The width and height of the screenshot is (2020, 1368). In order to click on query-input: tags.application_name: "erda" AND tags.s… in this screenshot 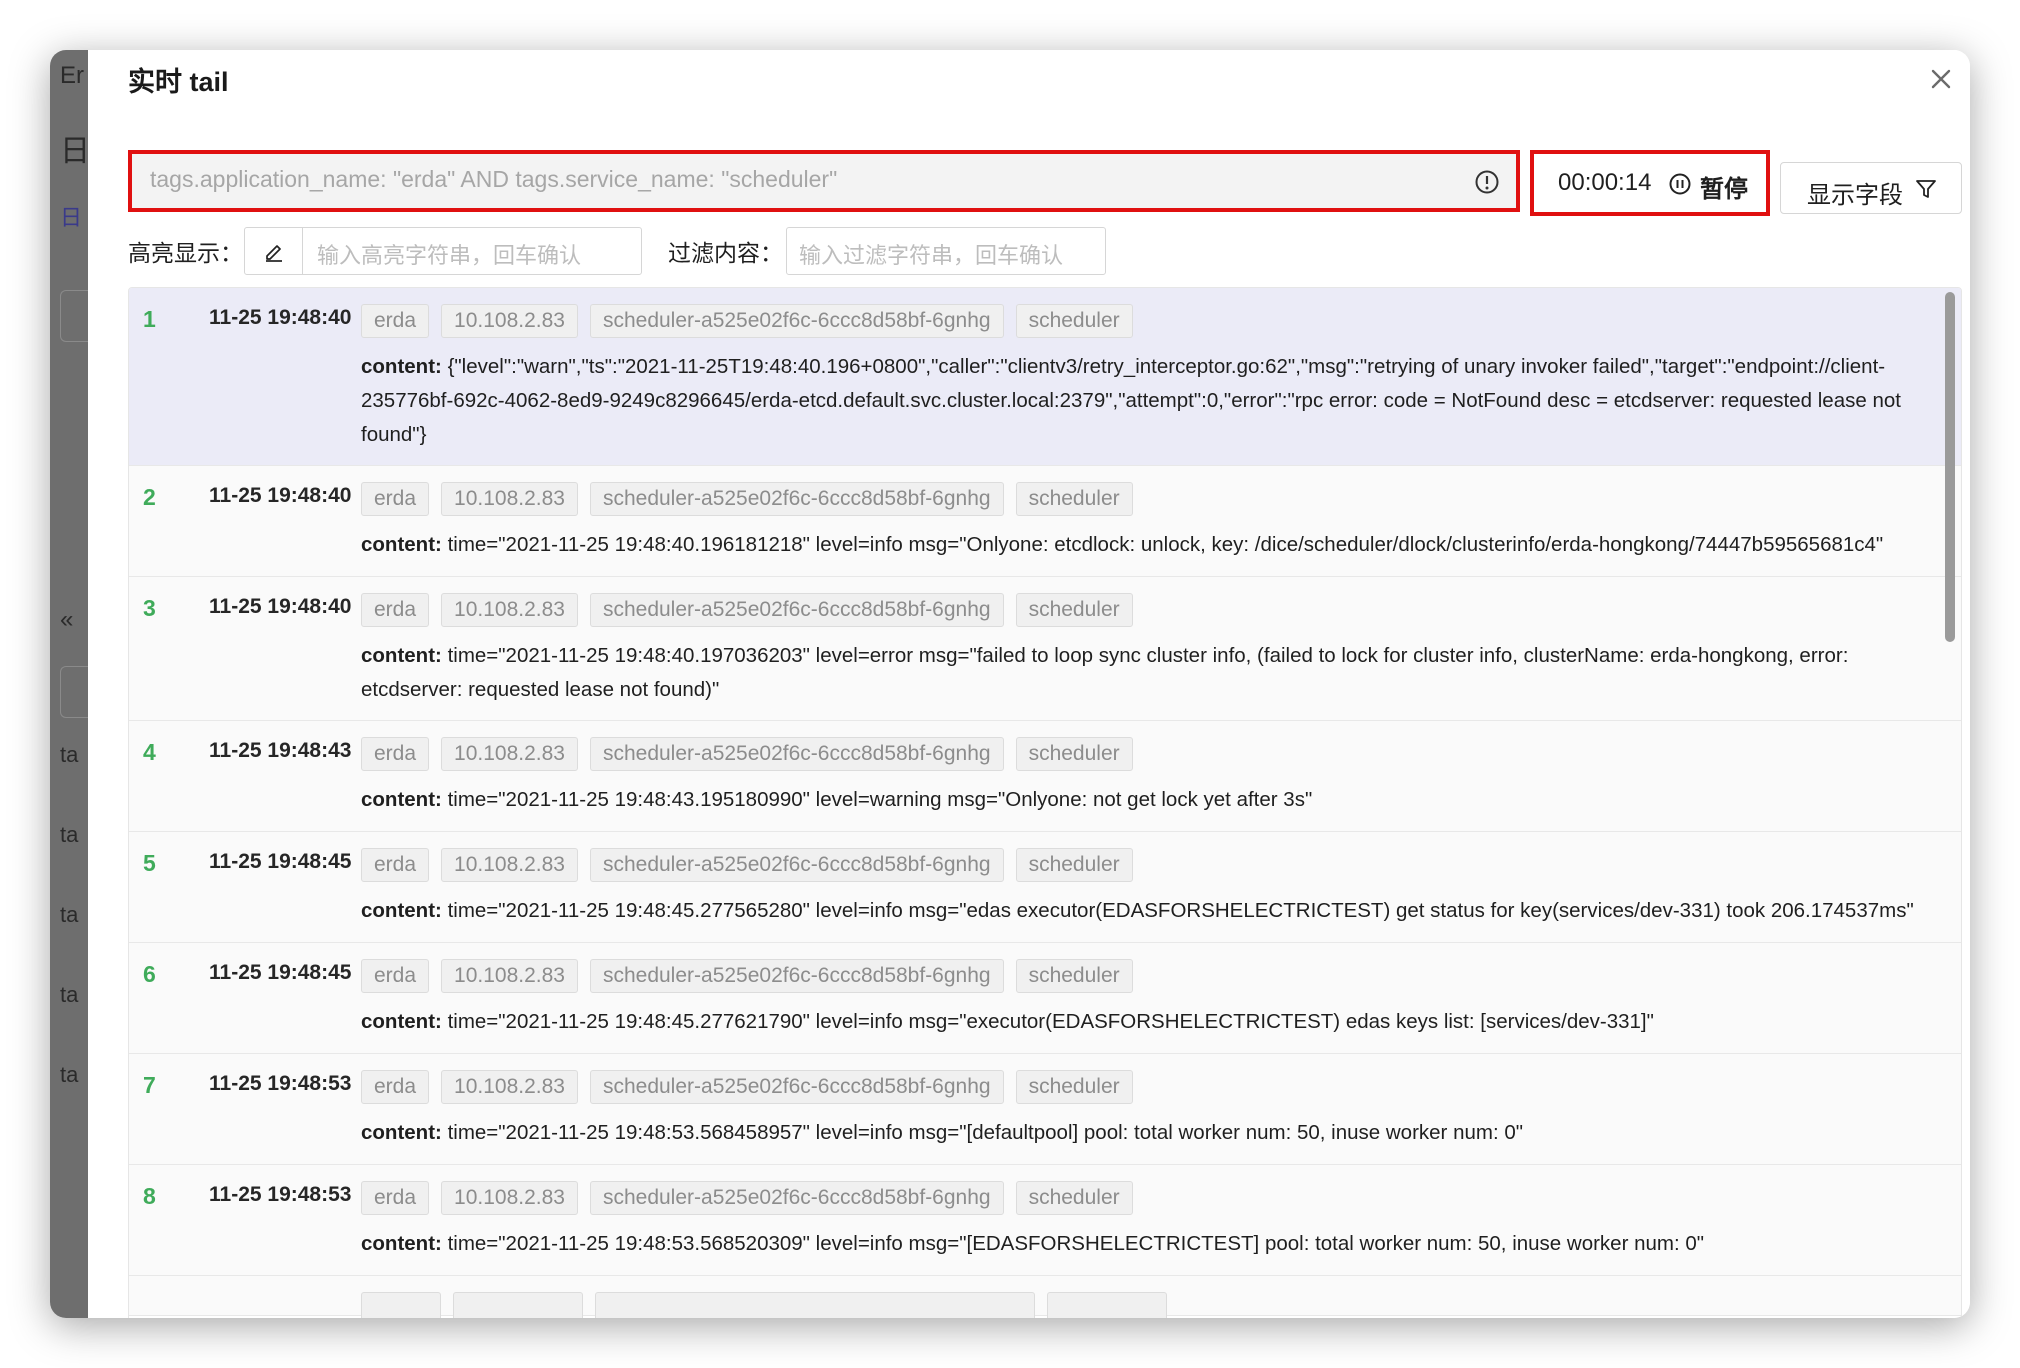, I will do `click(824, 181)`.